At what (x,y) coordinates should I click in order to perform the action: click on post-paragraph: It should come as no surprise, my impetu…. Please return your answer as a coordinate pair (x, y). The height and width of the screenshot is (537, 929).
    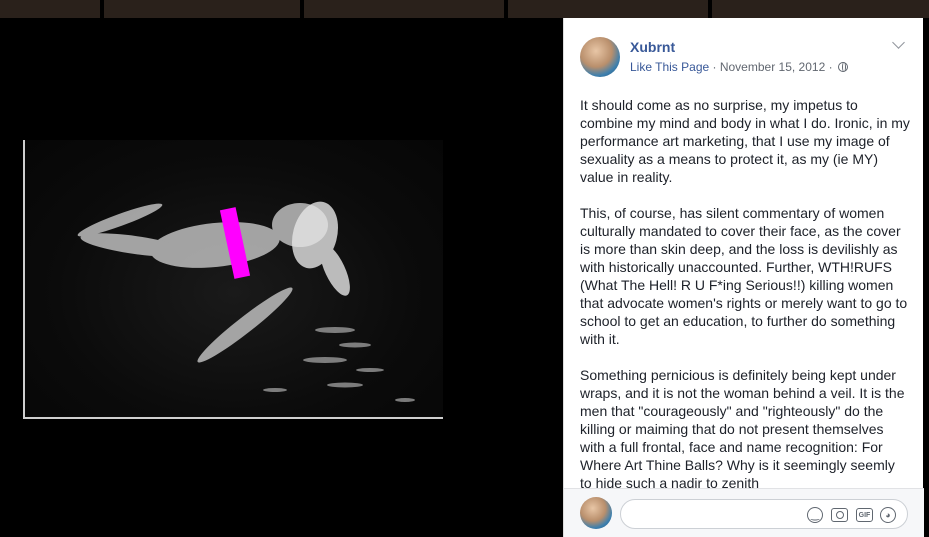
    Looking at the image, I should click on (745, 141).